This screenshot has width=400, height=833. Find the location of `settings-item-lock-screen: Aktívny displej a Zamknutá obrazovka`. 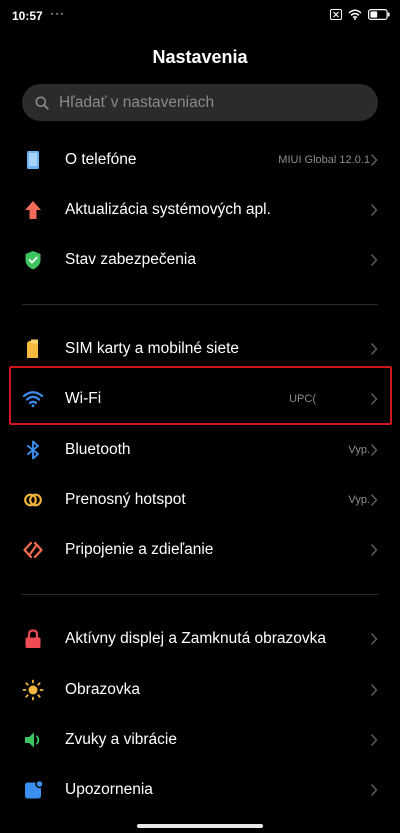

settings-item-lock-screen: Aktívny displej a Zamknutá obrazovka is located at coordinates (200, 639).